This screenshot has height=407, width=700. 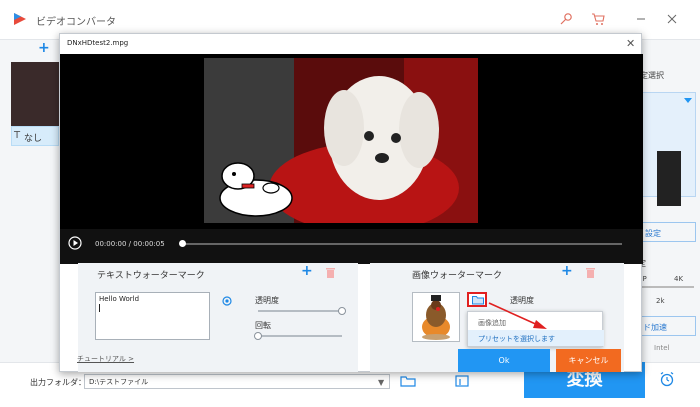 I want to click on seek-bar, so click(x=402, y=244).